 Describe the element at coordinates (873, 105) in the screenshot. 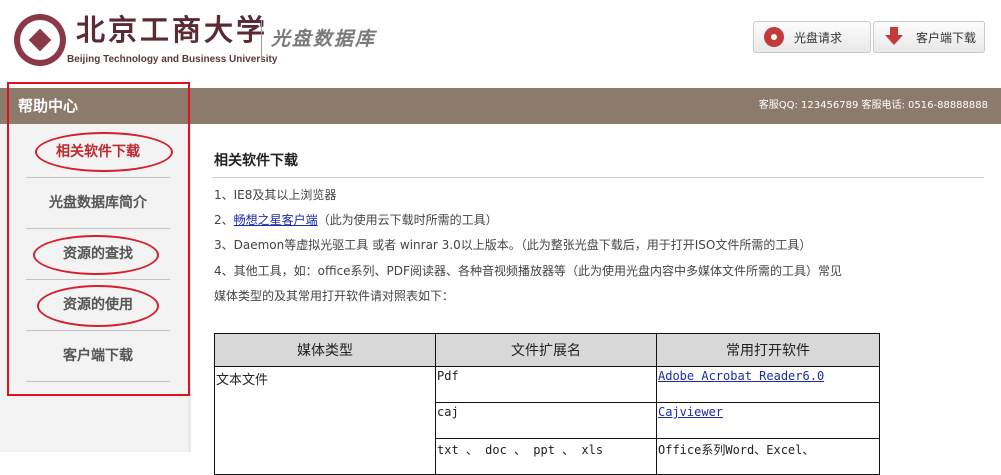

I see `customer-service-info: 客服QQ: 123456789 客服电话: 0516-88888888` at that location.